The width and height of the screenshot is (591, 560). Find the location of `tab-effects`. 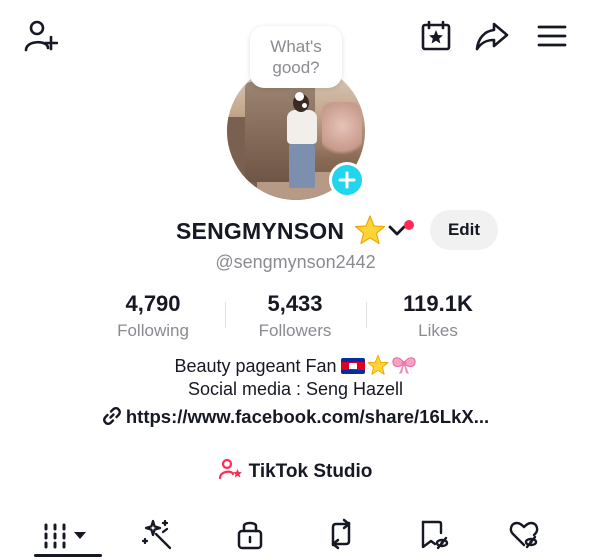

tab-effects is located at coordinates (158, 534).